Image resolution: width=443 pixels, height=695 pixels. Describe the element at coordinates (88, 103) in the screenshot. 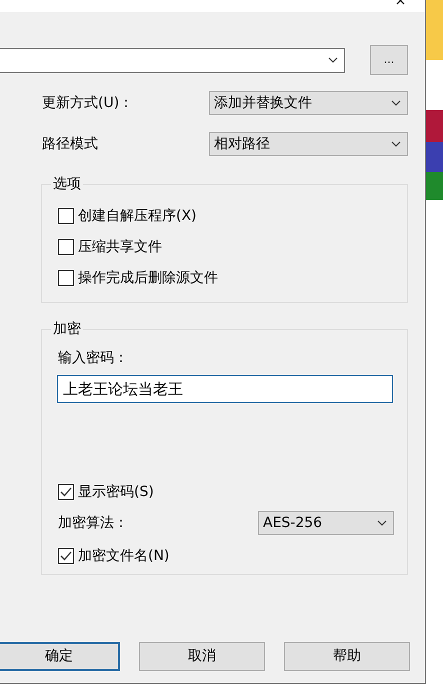

I see `field-label: 更新方式(U)：` at that location.